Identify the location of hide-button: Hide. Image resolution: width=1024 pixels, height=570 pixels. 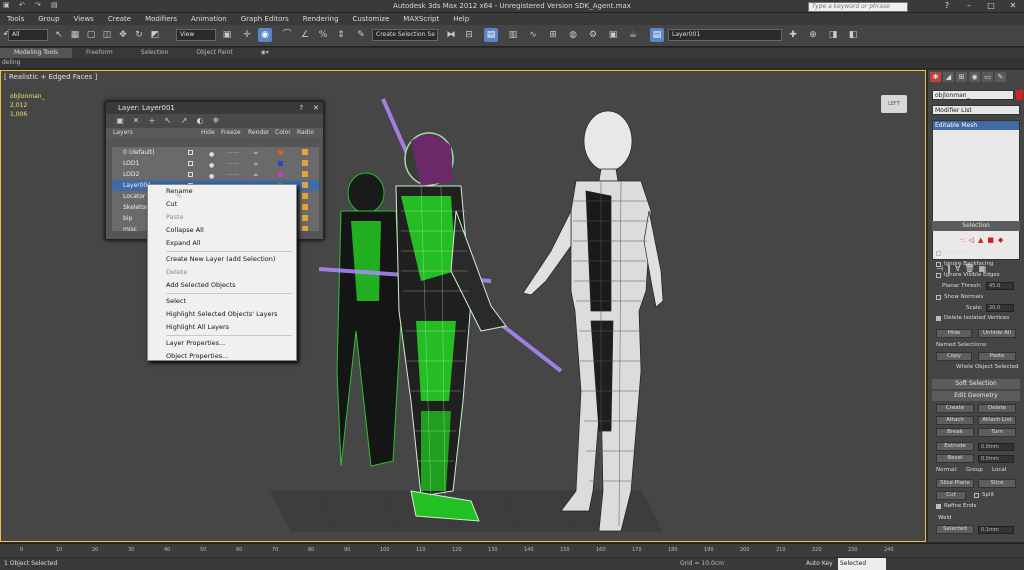
(954, 333).